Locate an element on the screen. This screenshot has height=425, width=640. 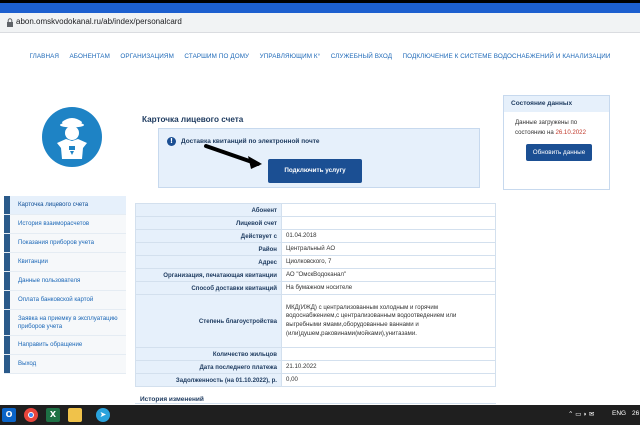
nav-organizations: ОРГАНИЗАЦИЯМ is located at coordinates (147, 56).